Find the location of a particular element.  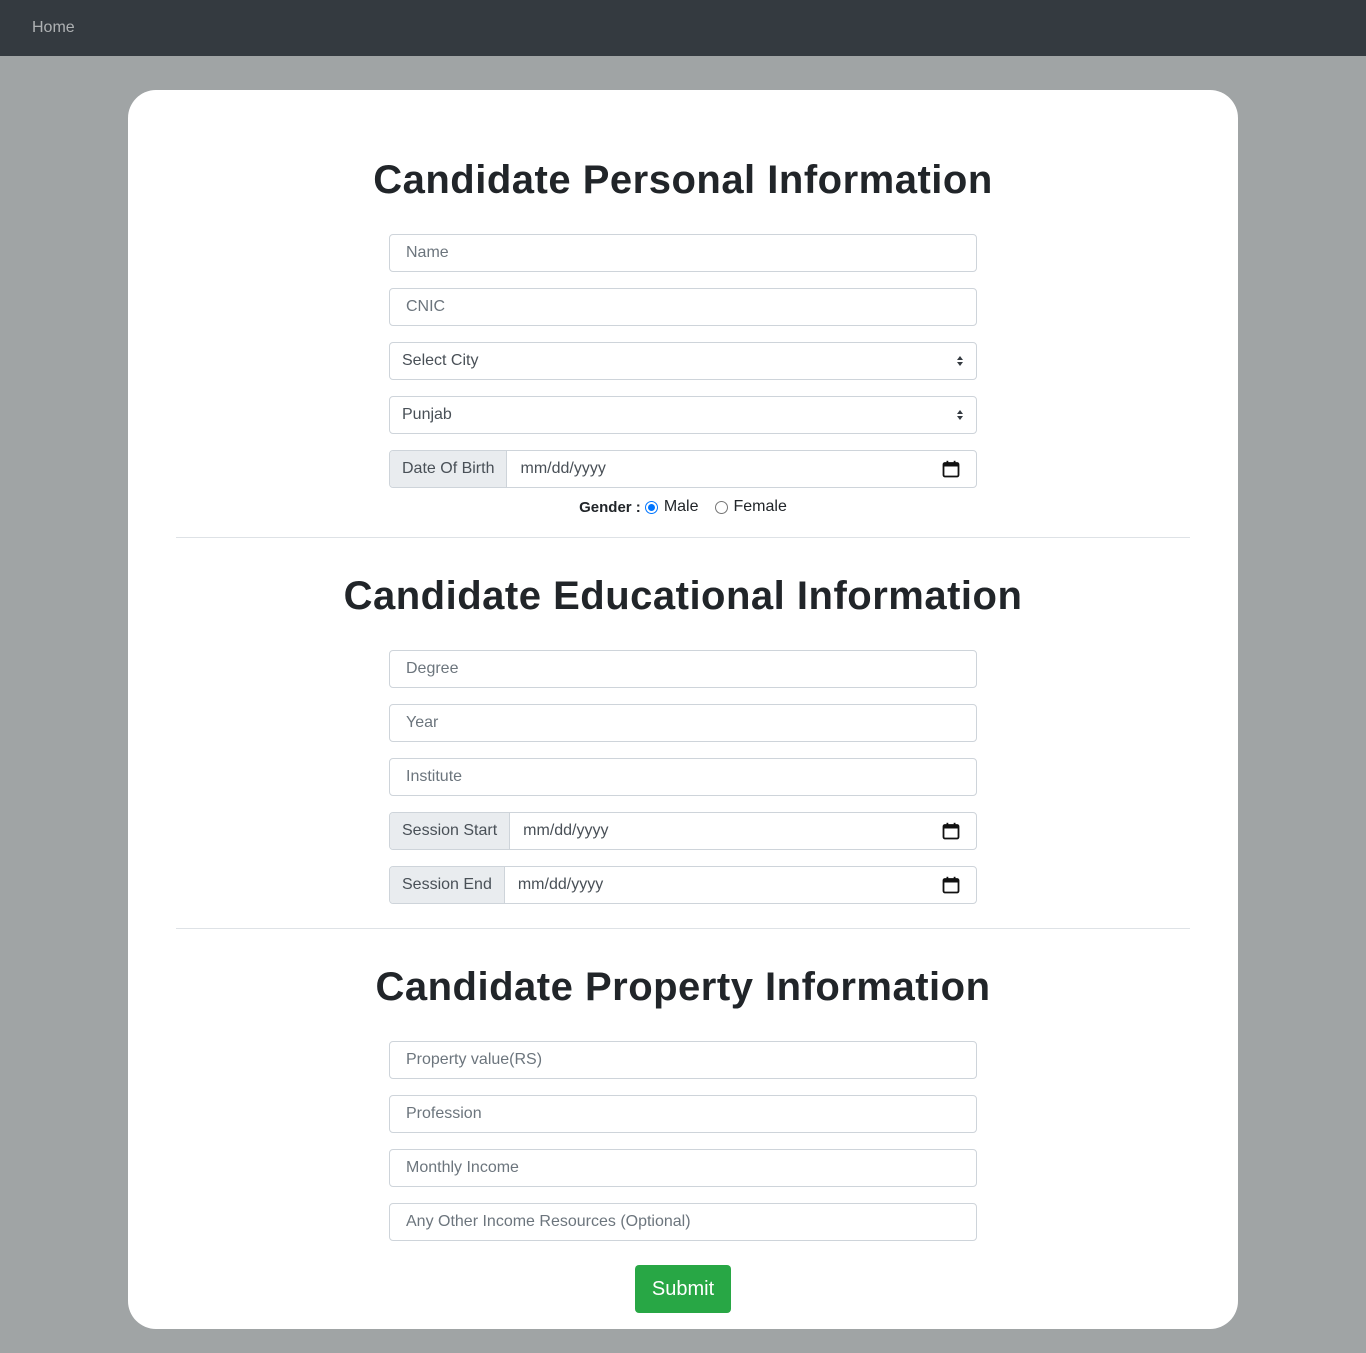

dob-date-input: mm/dd/yyyy is located at coordinates (741, 469).